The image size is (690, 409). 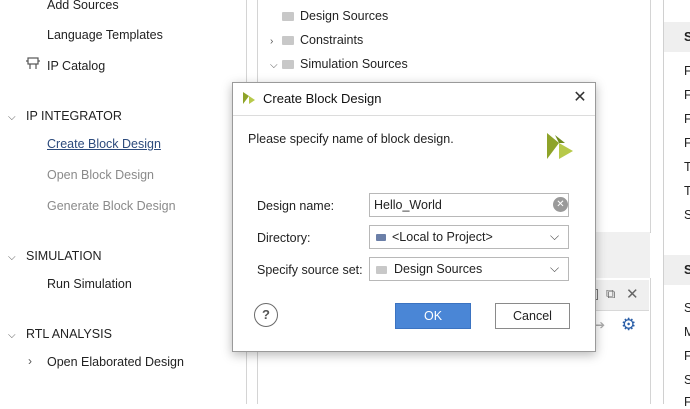 What do you see at coordinates (351, 139) in the screenshot?
I see `dialog-prompt: Please specify name of block design.` at bounding box center [351, 139].